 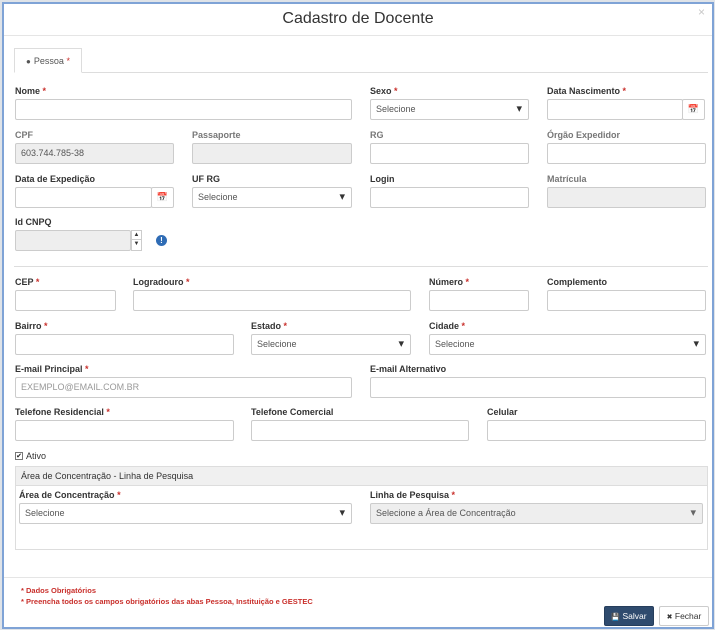 What do you see at coordinates (626, 197) in the screenshot?
I see `matricula-input` at bounding box center [626, 197].